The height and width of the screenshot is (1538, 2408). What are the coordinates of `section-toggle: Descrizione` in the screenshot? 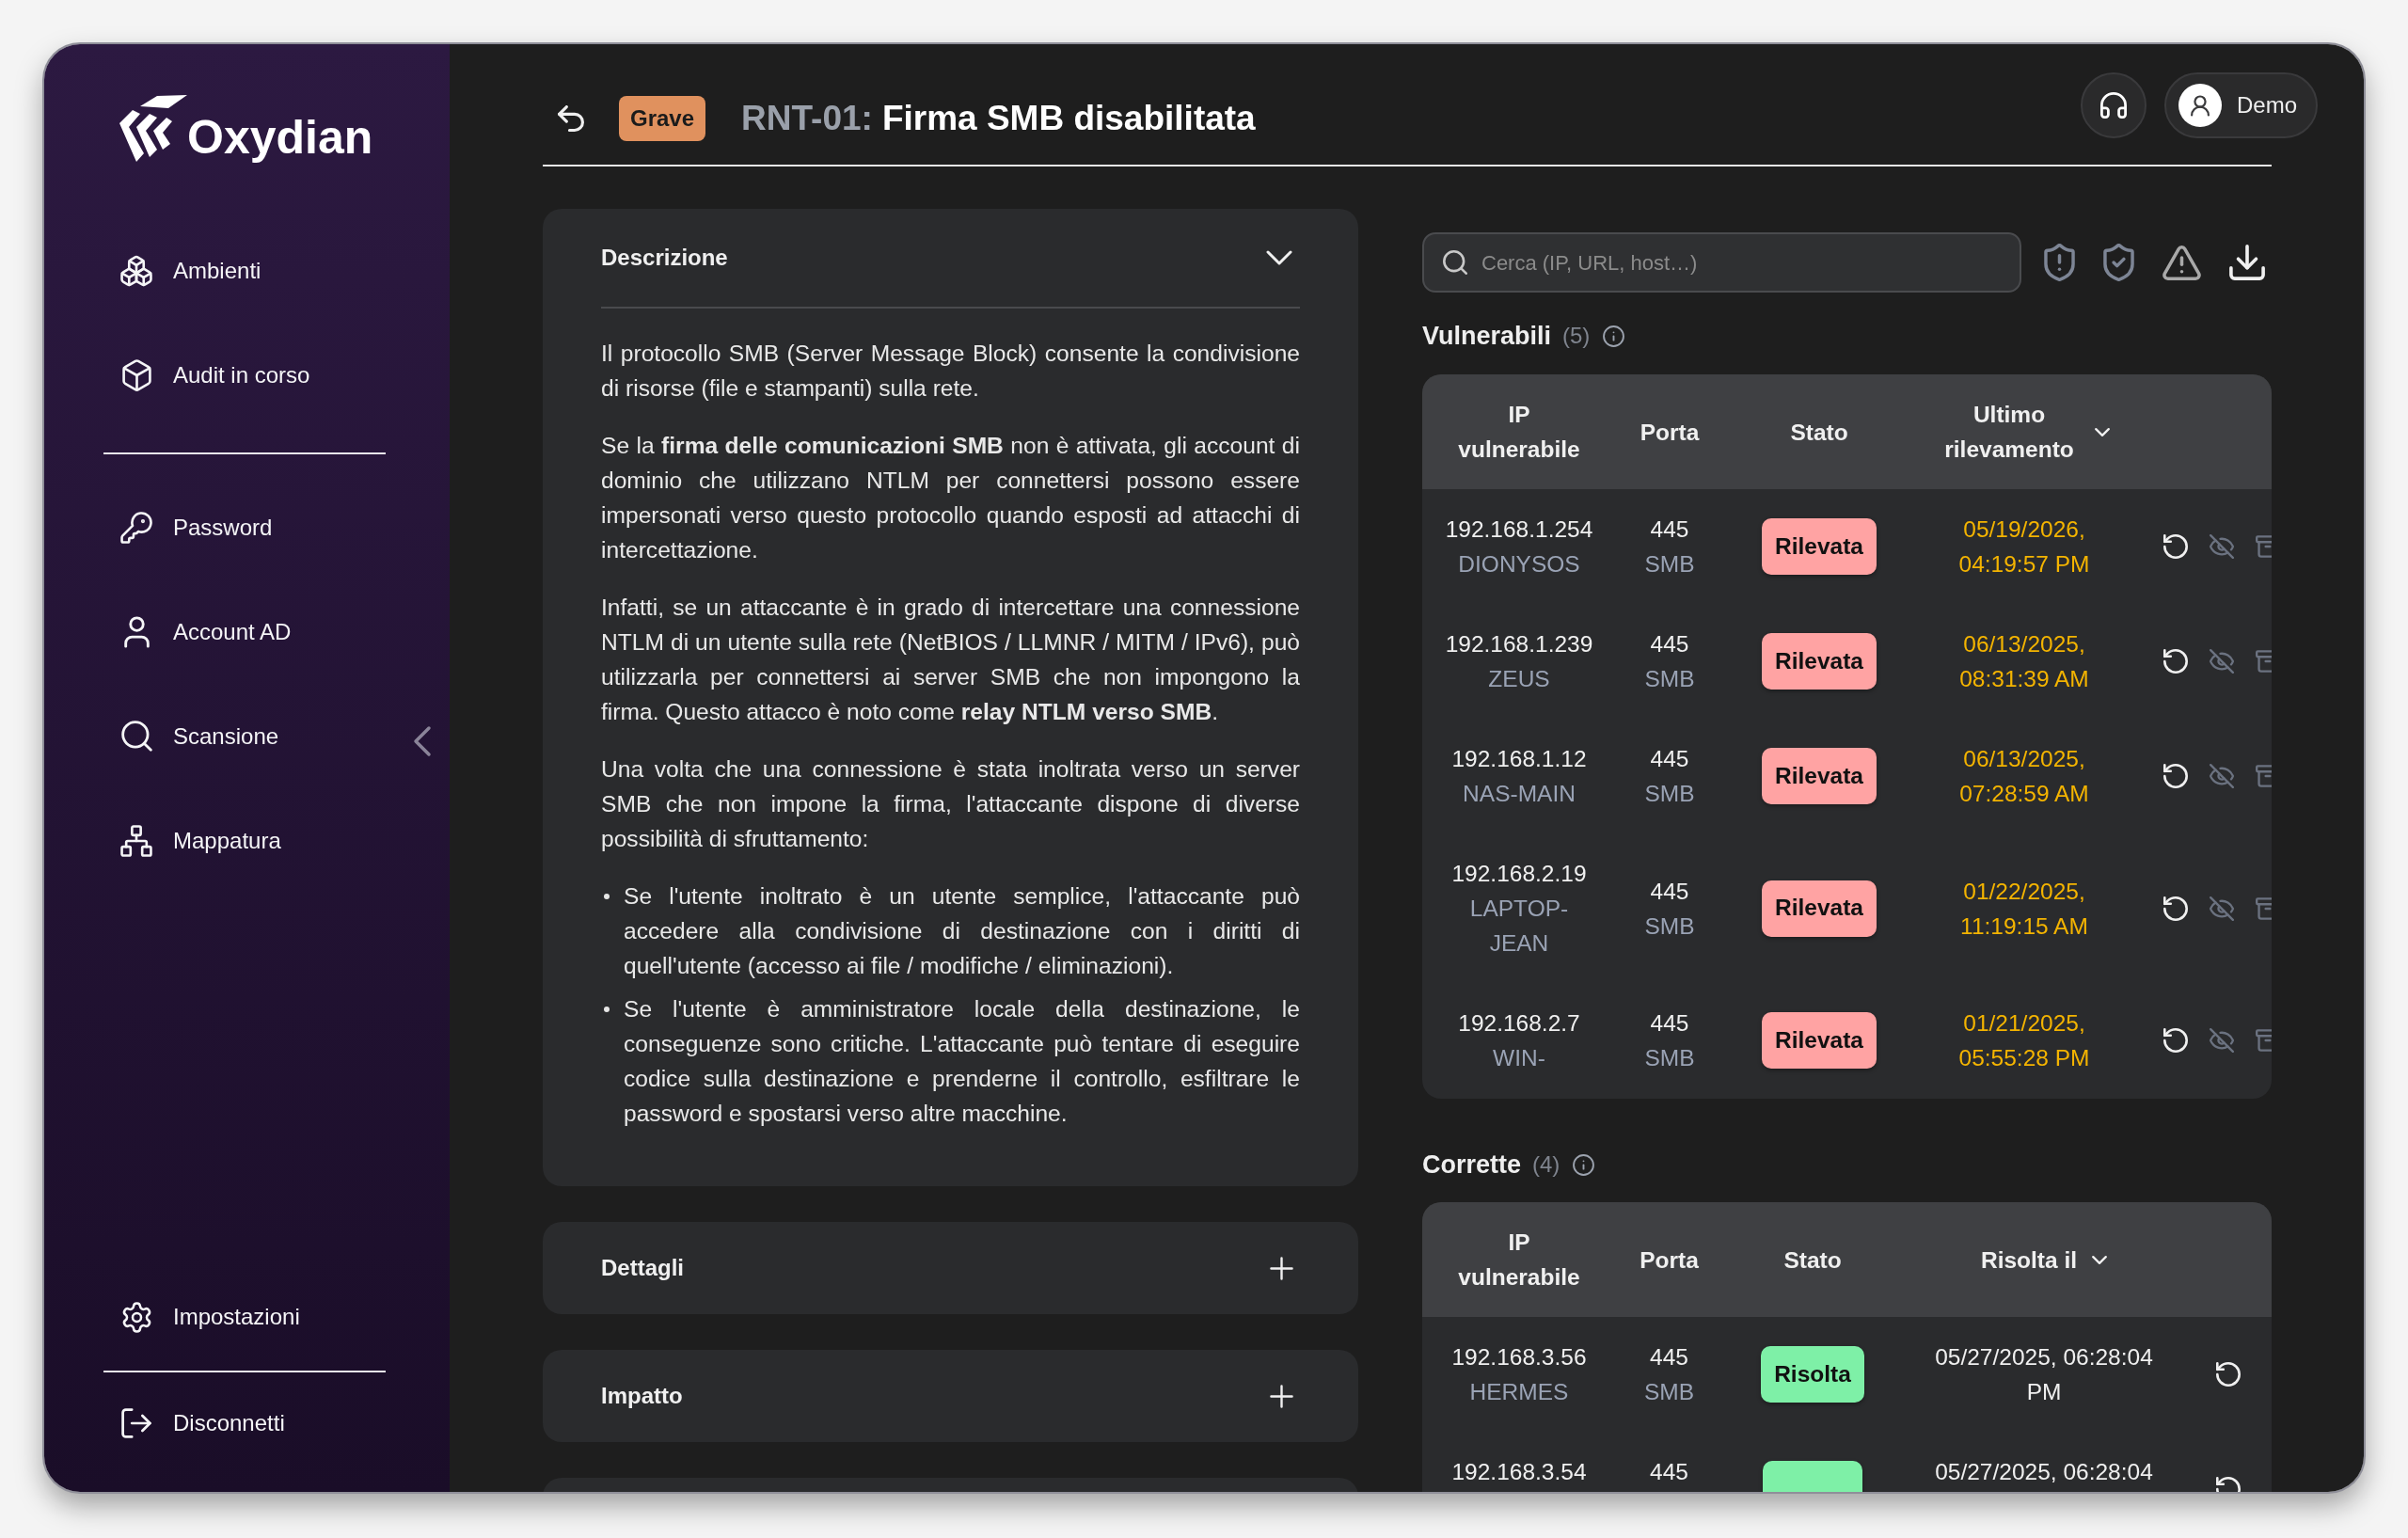 It's located at (951, 259).